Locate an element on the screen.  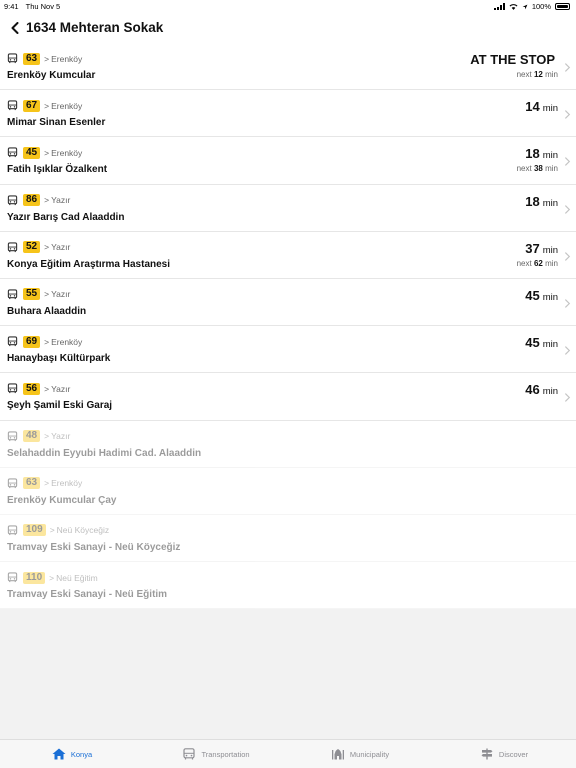
tab-transportation: Transportation is located at coordinates (216, 754).